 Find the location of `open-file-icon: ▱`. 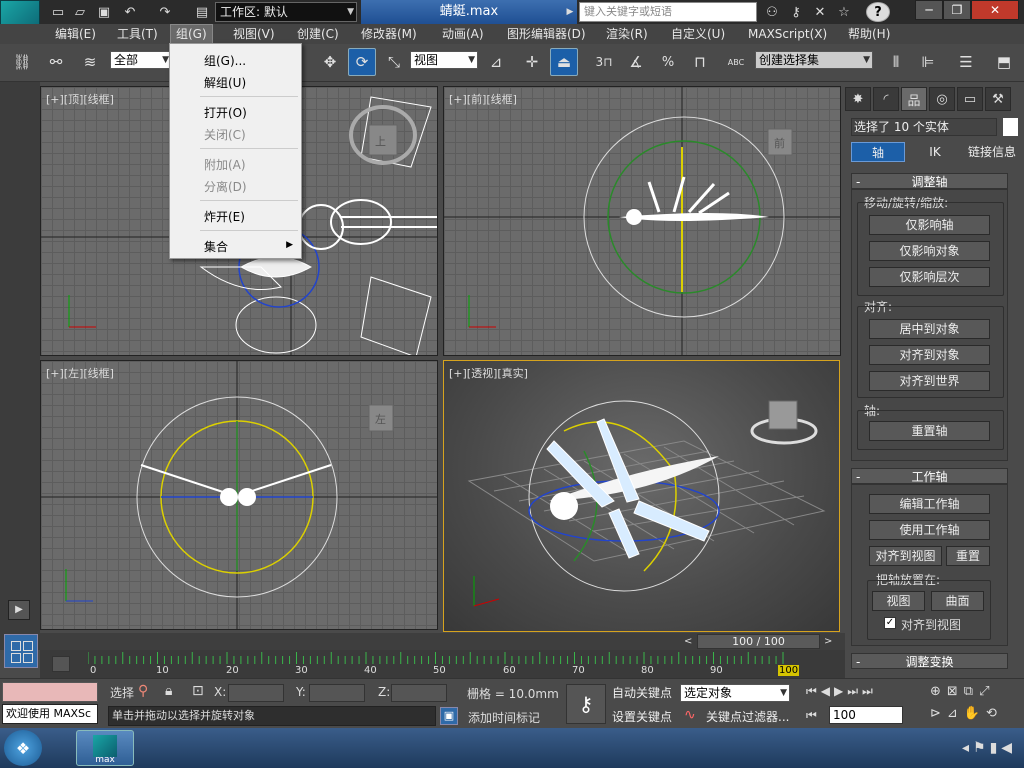

open-file-icon: ▱ is located at coordinates (80, 12).